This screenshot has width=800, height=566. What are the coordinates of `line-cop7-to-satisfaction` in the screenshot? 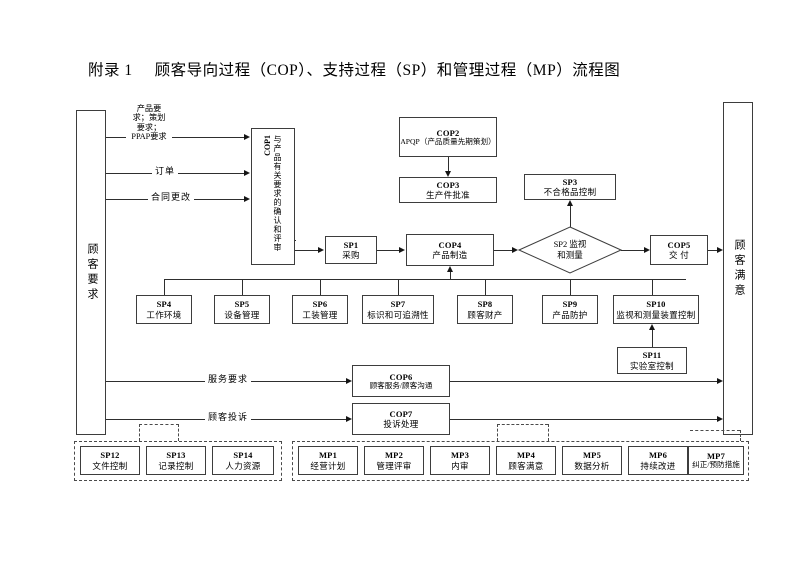 It's located at (583, 419).